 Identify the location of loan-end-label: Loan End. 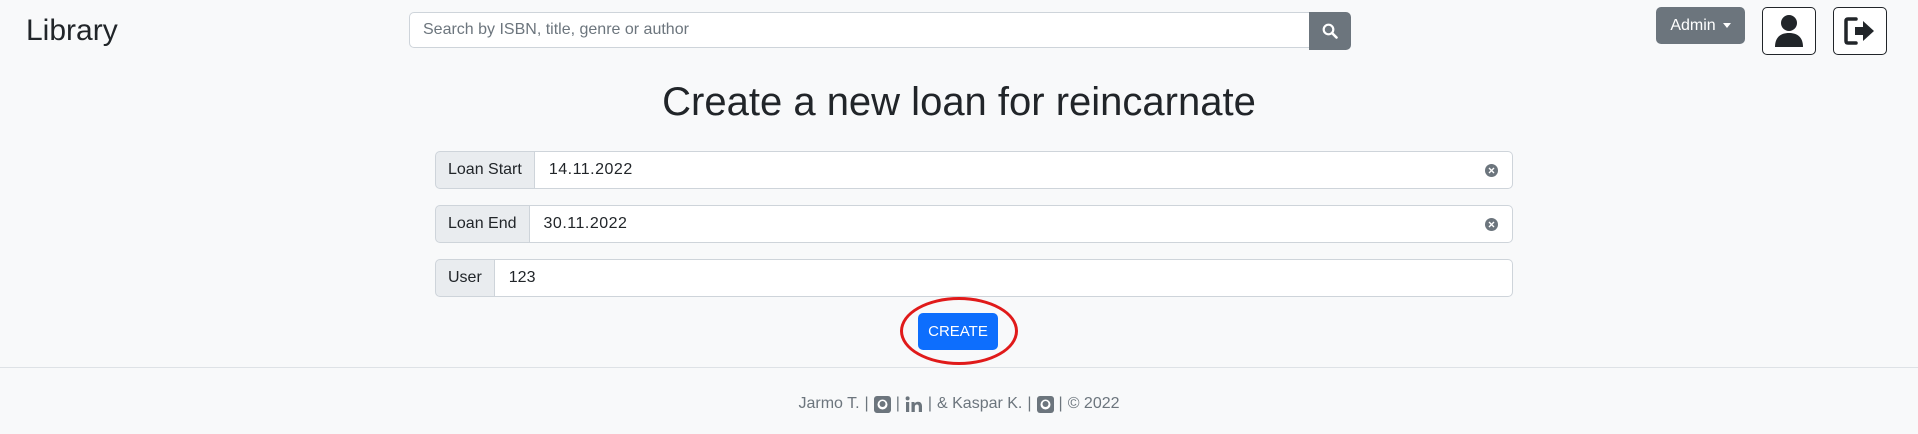
(482, 224).